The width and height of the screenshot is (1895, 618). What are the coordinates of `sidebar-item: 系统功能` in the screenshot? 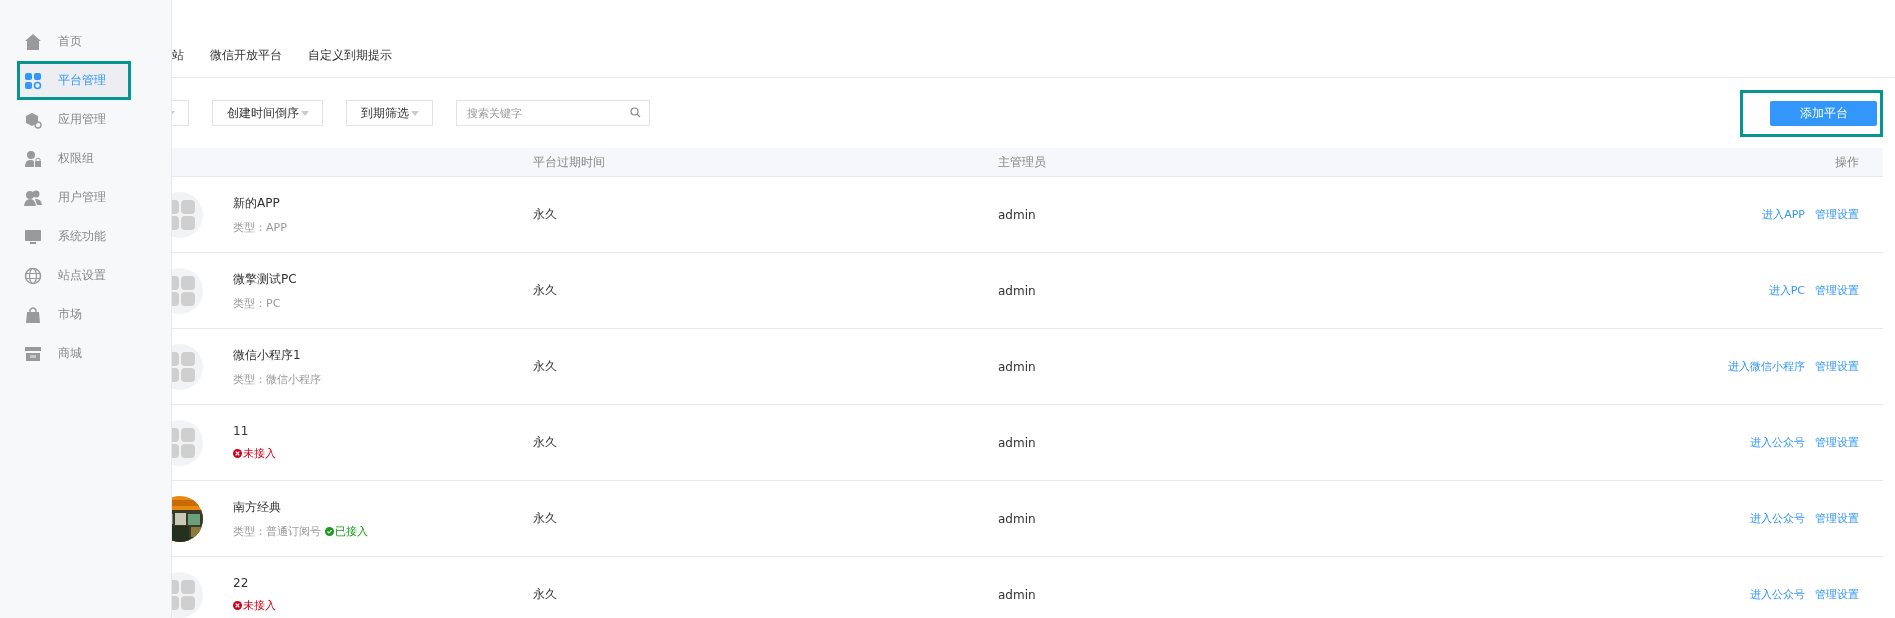 It's located at (85, 236).